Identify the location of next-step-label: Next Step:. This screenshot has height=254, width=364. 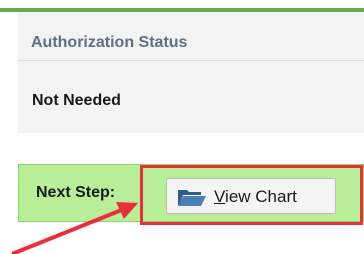
(76, 192).